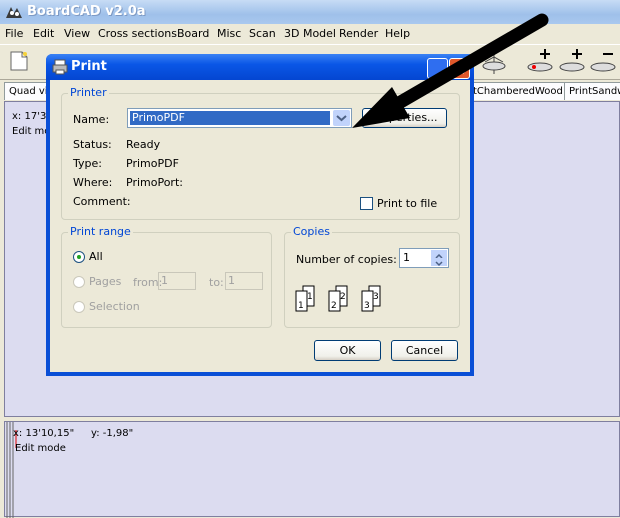  I want to click on print-to-file-label: Print to file, so click(407, 203).